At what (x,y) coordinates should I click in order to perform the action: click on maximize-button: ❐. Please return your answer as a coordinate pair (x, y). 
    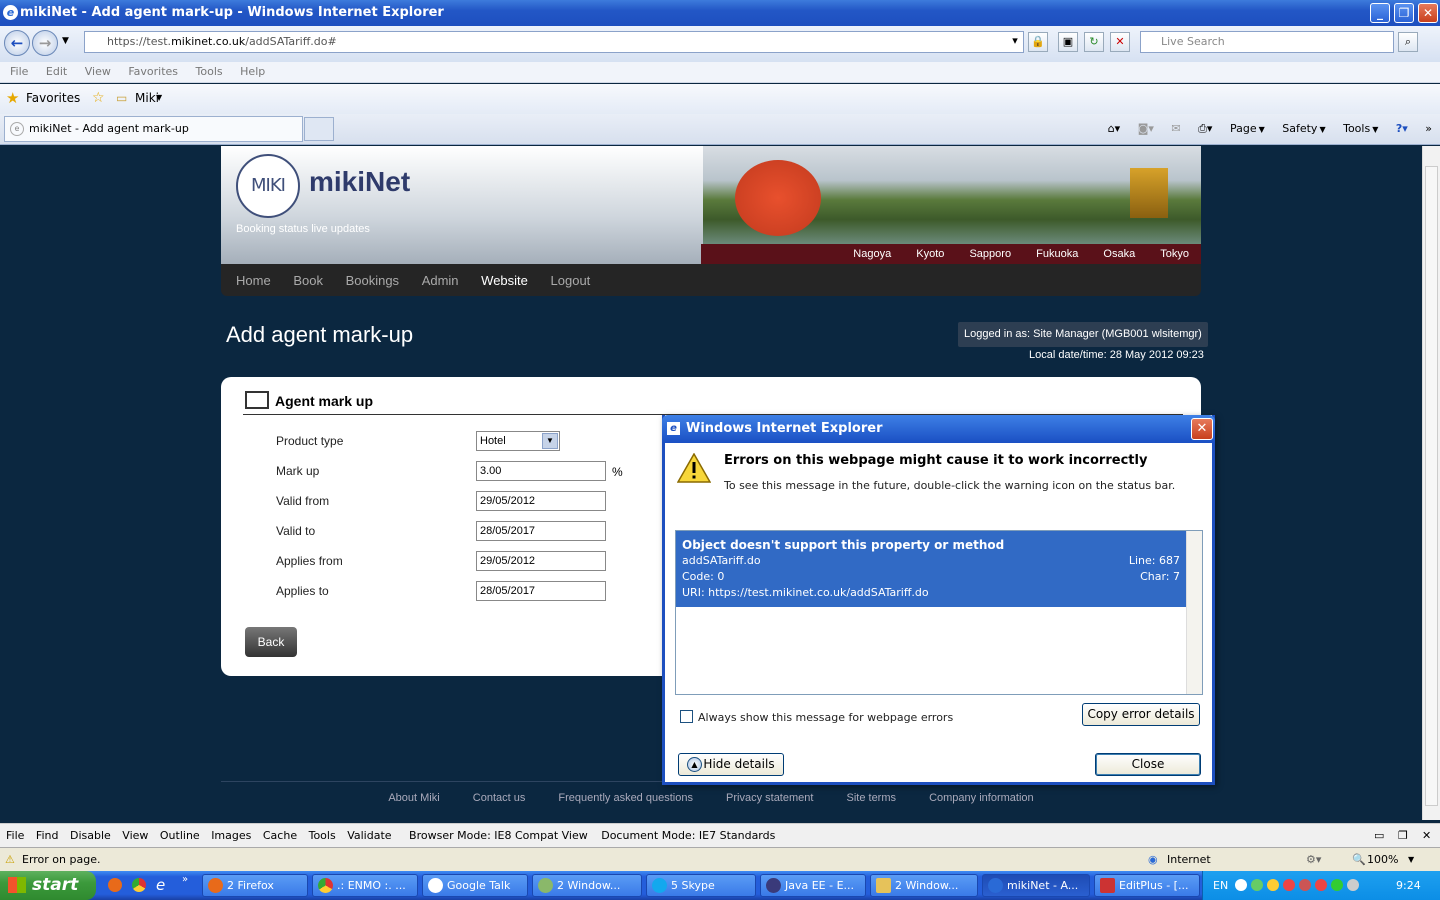
    Looking at the image, I should click on (1404, 13).